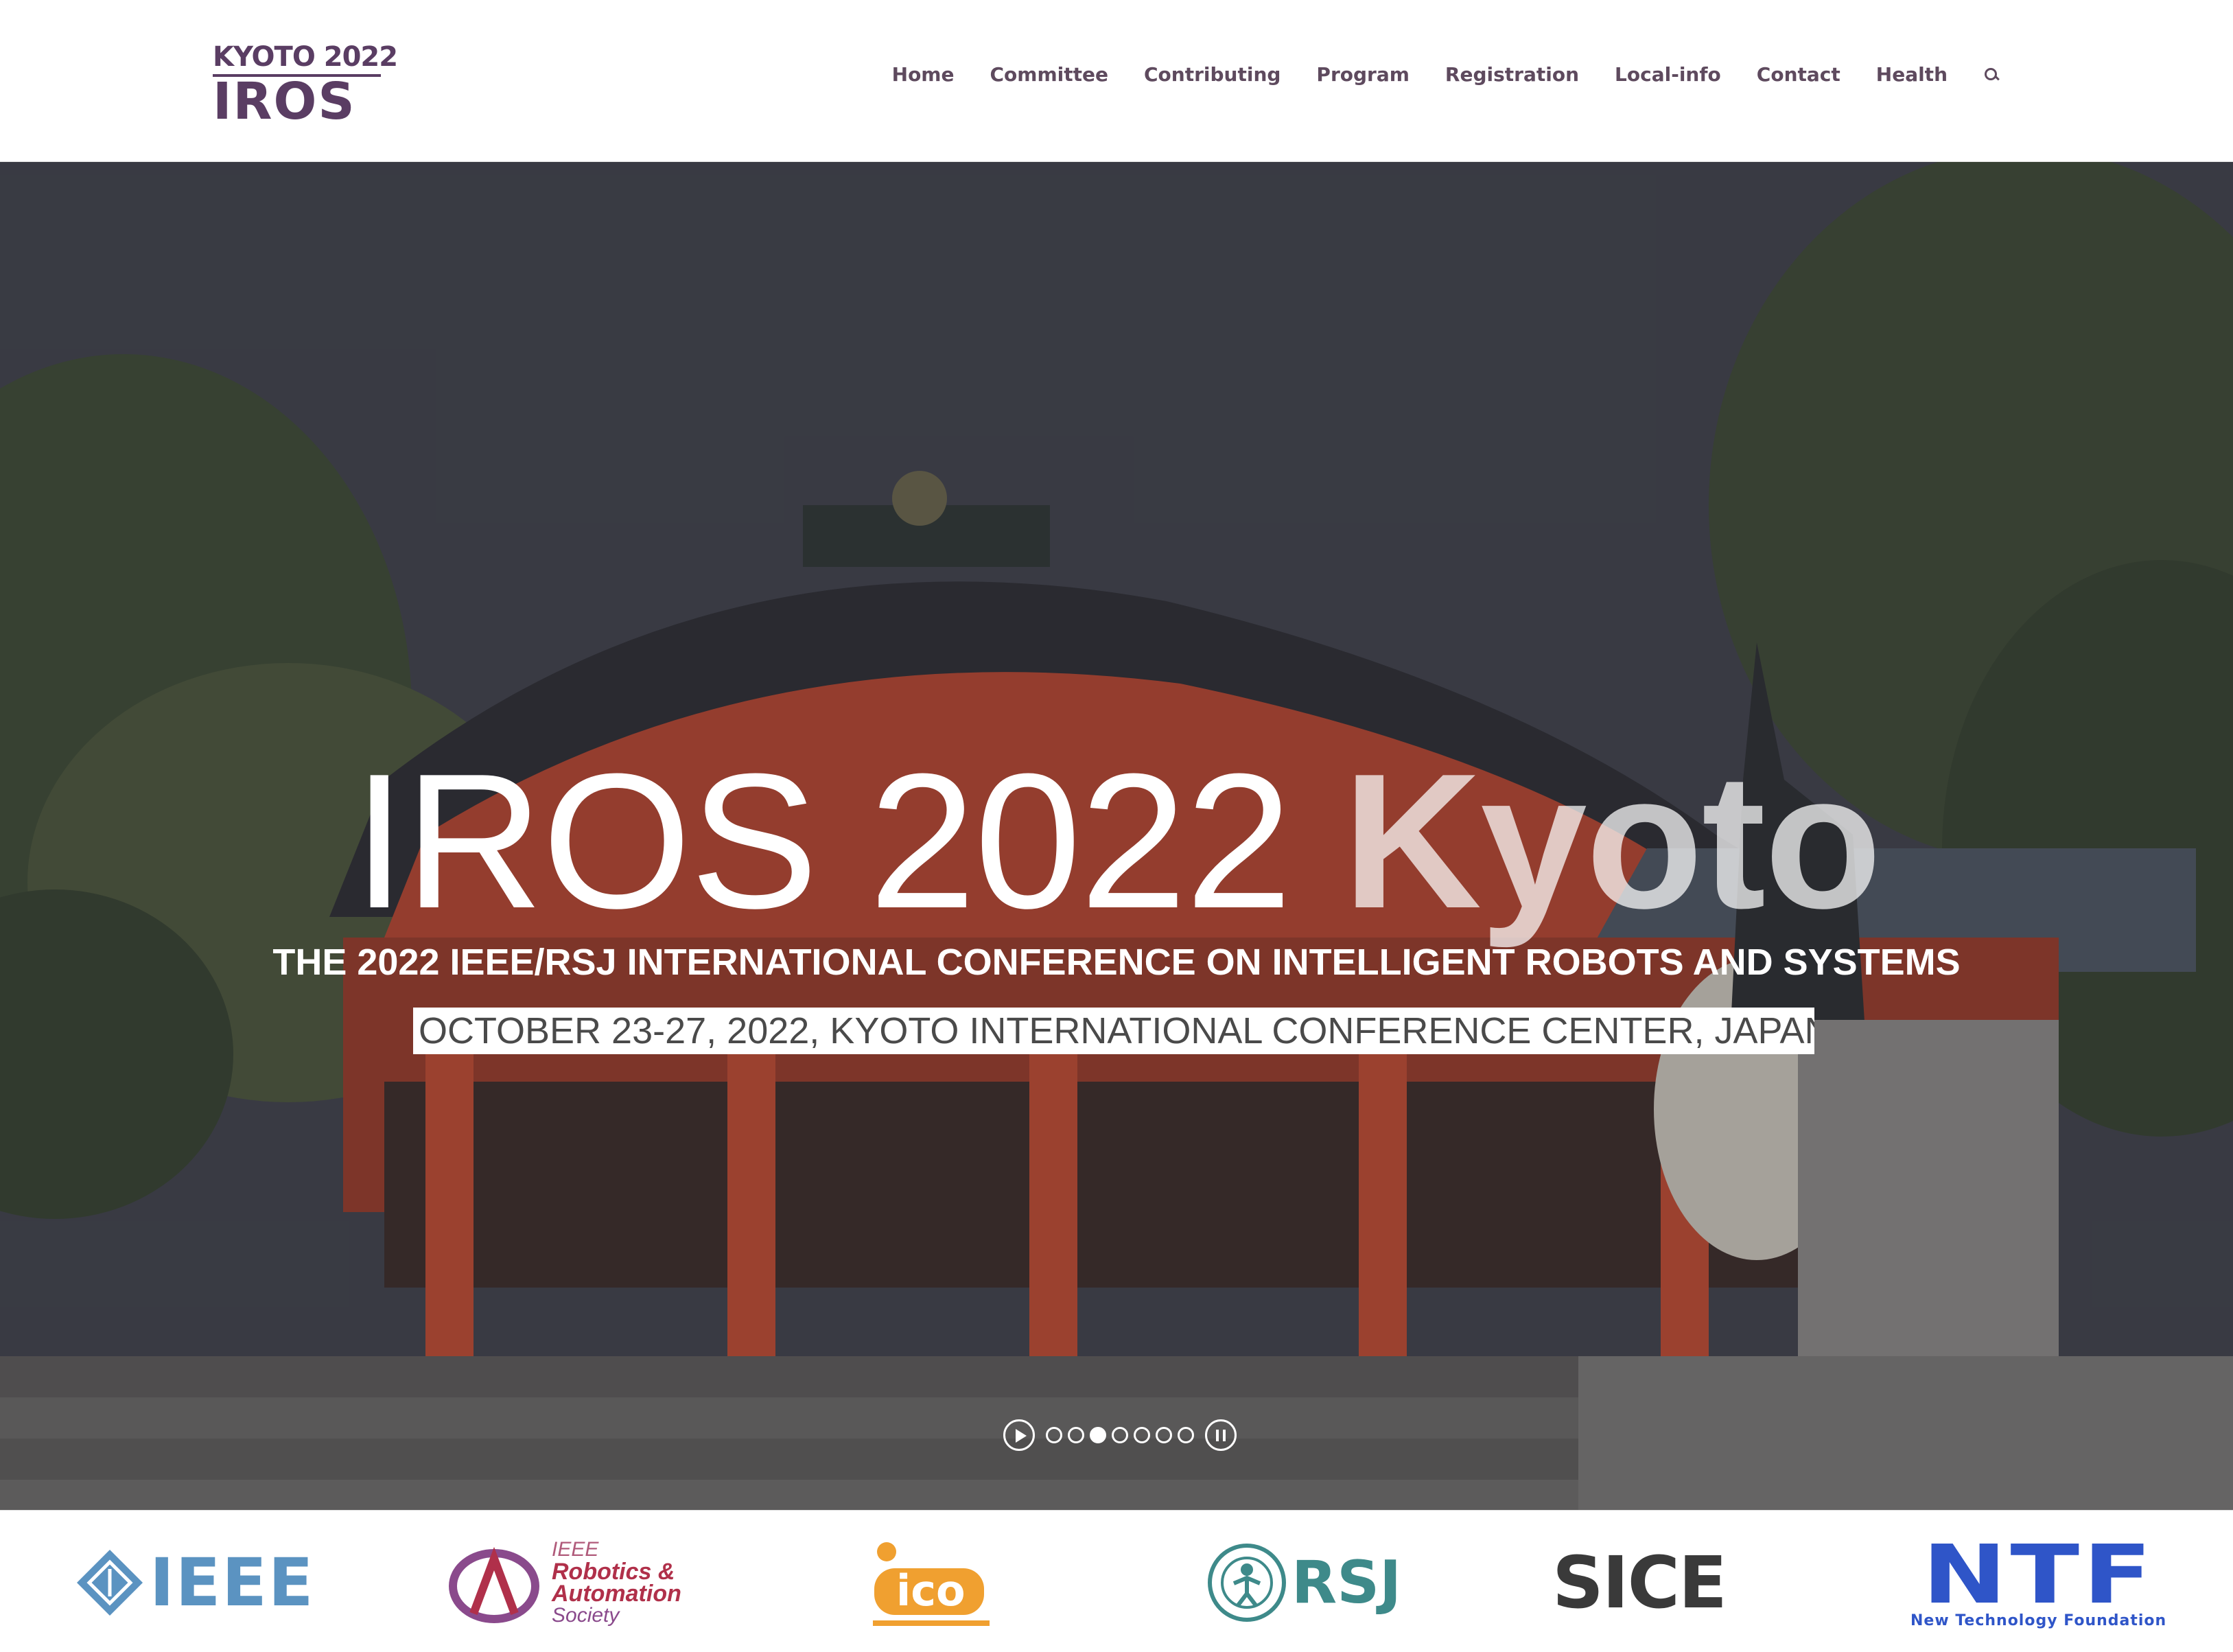 This screenshot has width=2233, height=1652. I want to click on logo-year-text: KYOTO 2022, so click(305, 57).